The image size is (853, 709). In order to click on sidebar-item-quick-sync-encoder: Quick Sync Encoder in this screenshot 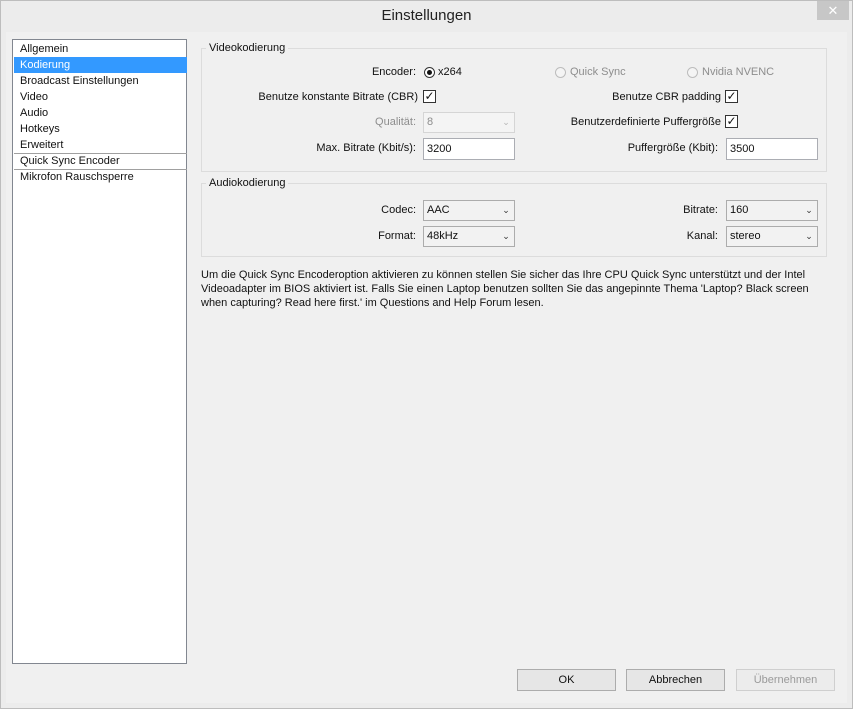, I will do `click(100, 161)`.